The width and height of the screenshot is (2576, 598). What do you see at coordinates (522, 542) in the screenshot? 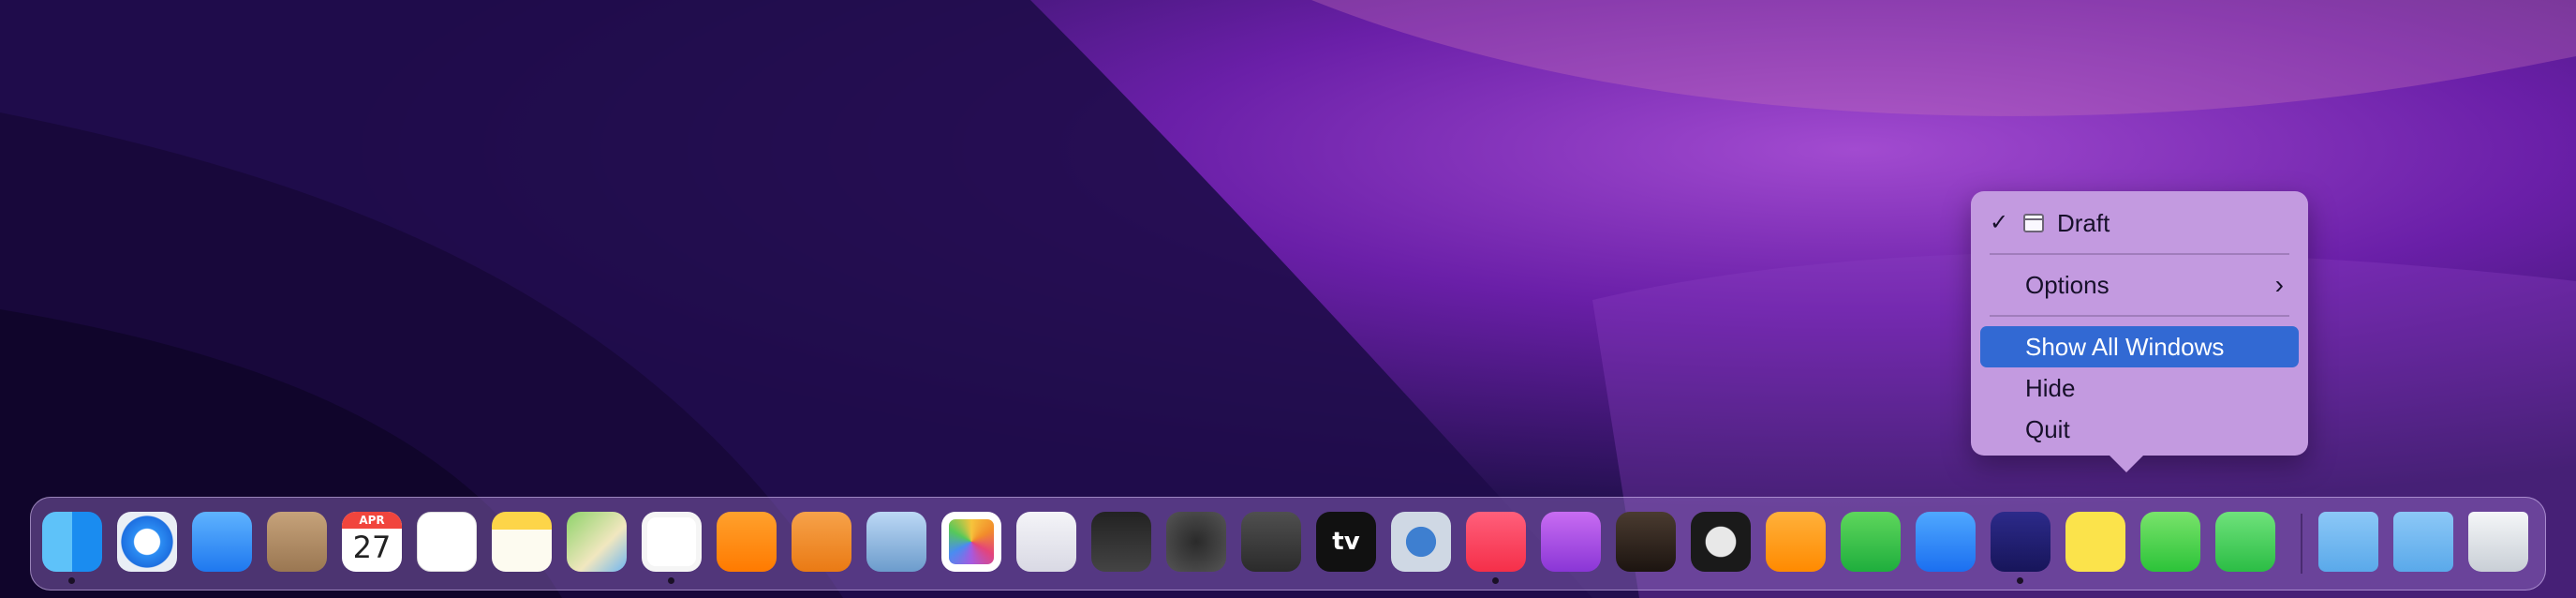
I see `notes-icon` at bounding box center [522, 542].